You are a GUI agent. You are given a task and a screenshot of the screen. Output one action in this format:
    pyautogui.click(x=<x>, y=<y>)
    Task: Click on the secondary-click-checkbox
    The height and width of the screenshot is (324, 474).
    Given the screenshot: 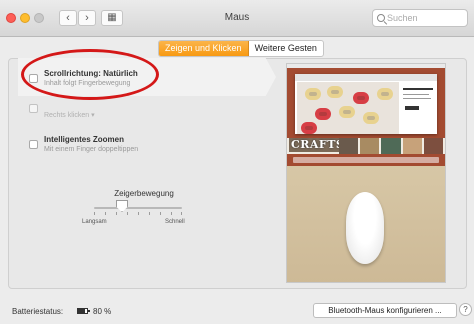 What is the action you would take?
    pyautogui.click(x=33, y=108)
    